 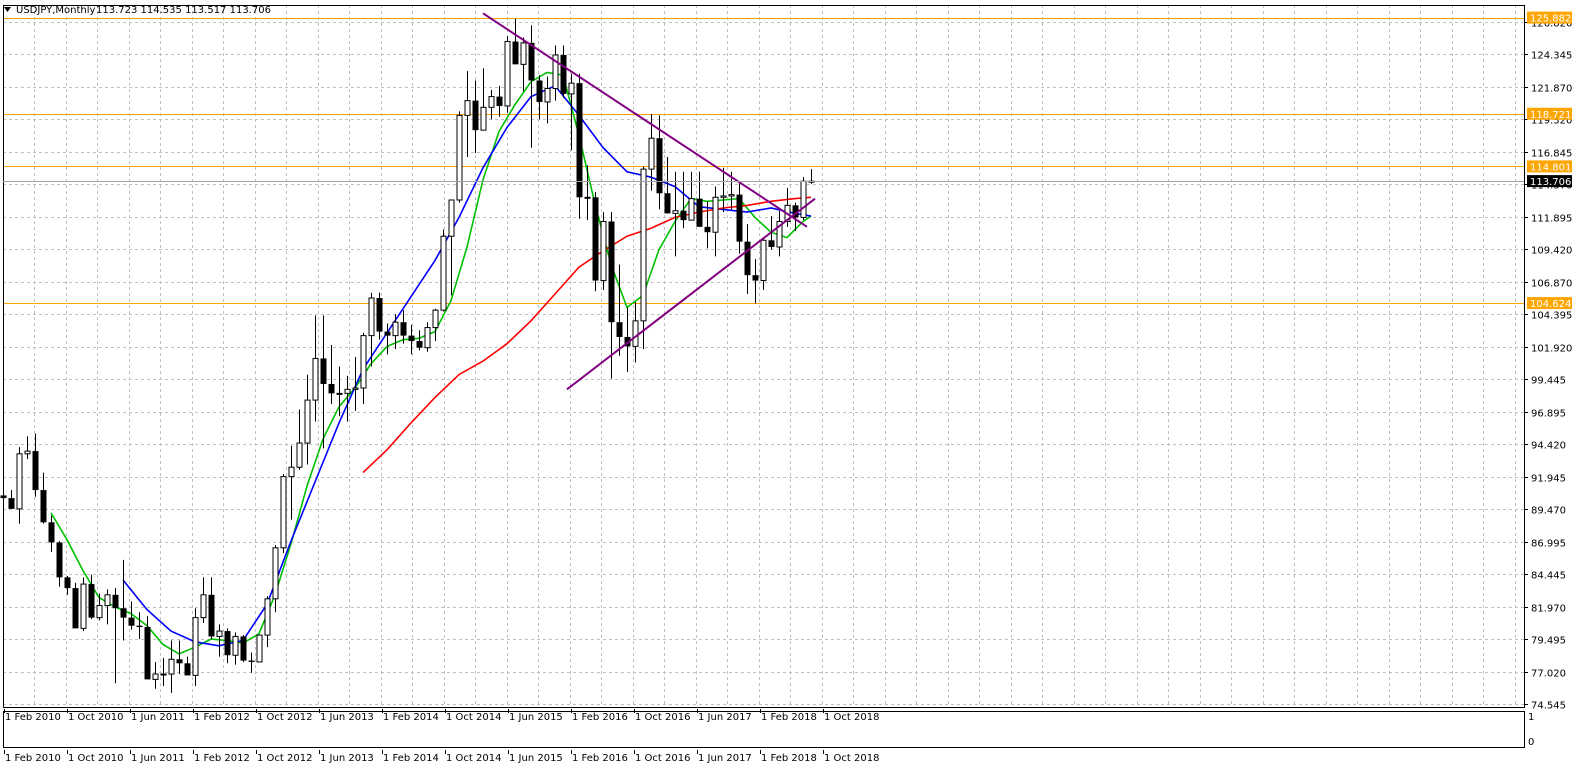 I want to click on symbol-label: USDJPY,Monthly, so click(x=56, y=10).